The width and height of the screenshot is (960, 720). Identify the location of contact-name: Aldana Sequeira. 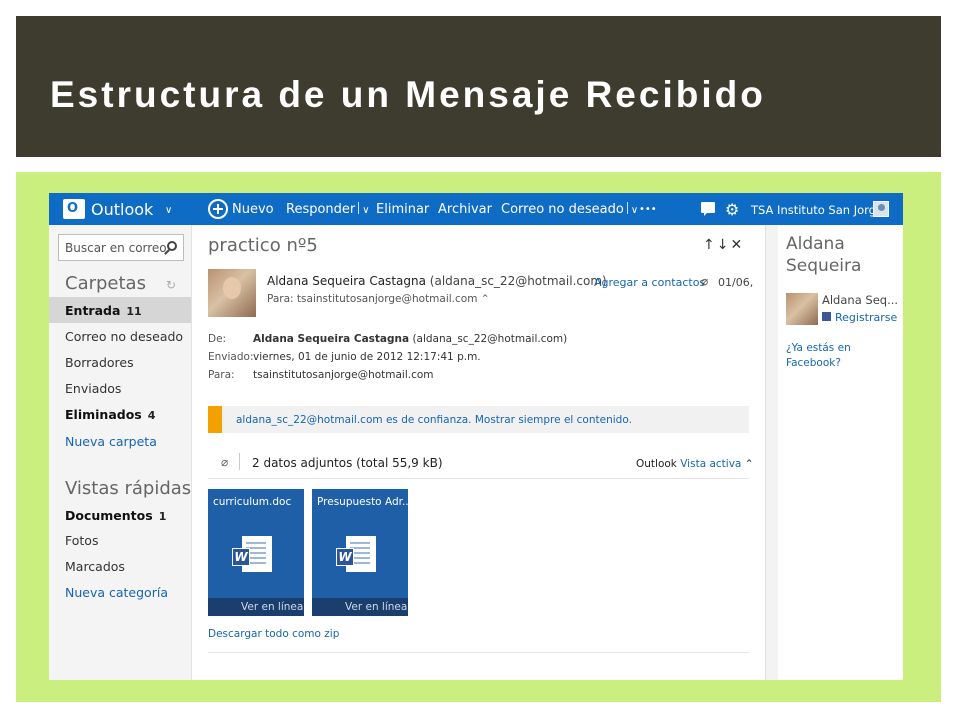
(824, 255).